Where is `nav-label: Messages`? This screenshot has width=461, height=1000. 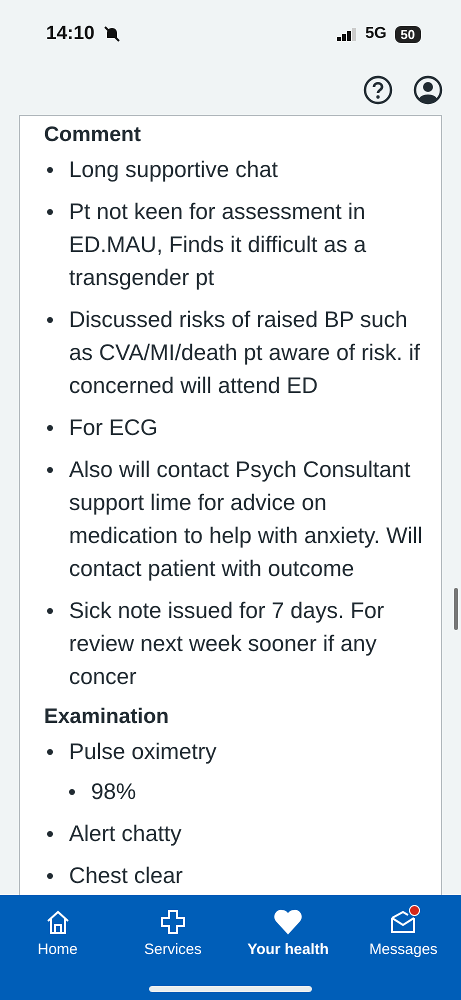
nav-label: Messages is located at coordinates (403, 949).